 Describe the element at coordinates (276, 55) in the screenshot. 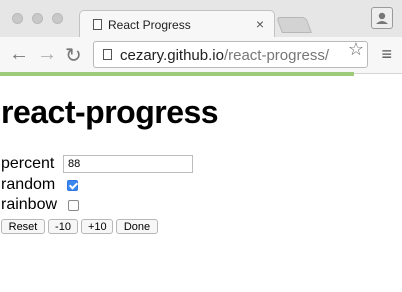

I see `url-path: /react-progress/` at that location.